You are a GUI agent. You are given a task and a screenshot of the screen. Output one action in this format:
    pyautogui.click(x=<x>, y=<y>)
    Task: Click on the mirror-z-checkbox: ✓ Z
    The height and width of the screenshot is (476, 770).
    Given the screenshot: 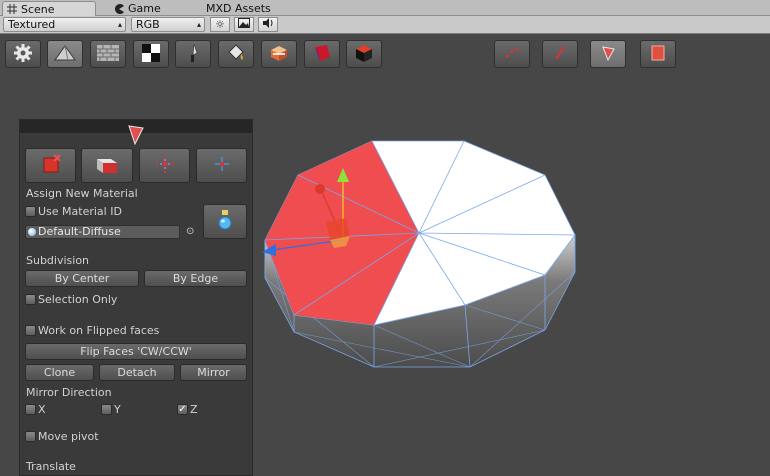 What is the action you would take?
    pyautogui.click(x=187, y=409)
    